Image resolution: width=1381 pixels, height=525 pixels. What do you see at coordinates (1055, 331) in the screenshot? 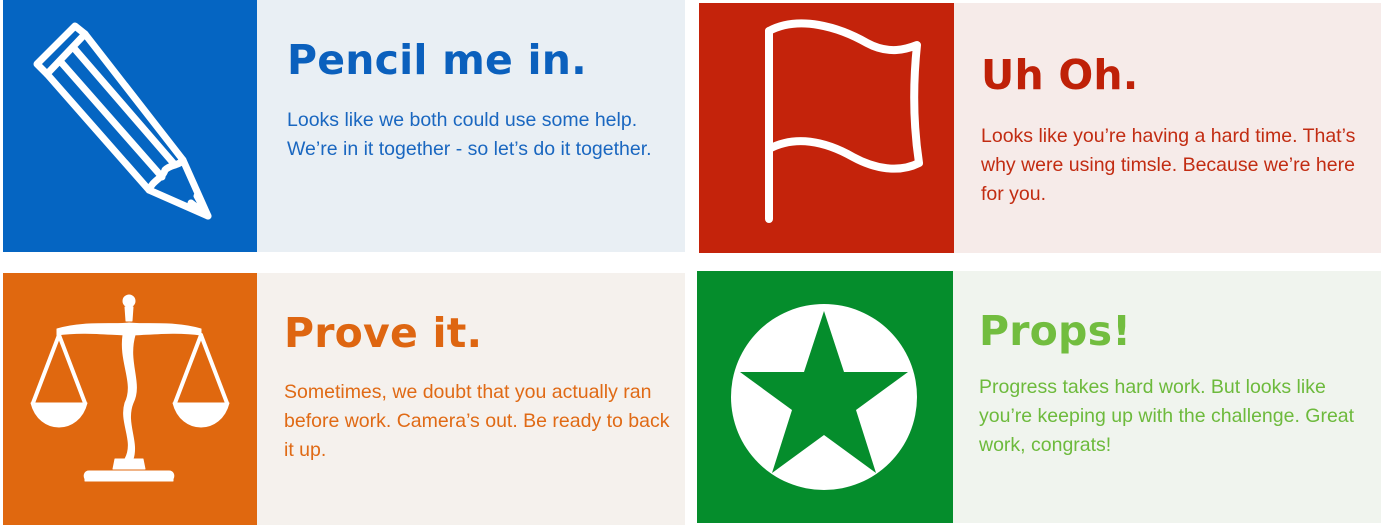
I see `card-title: Props!` at bounding box center [1055, 331].